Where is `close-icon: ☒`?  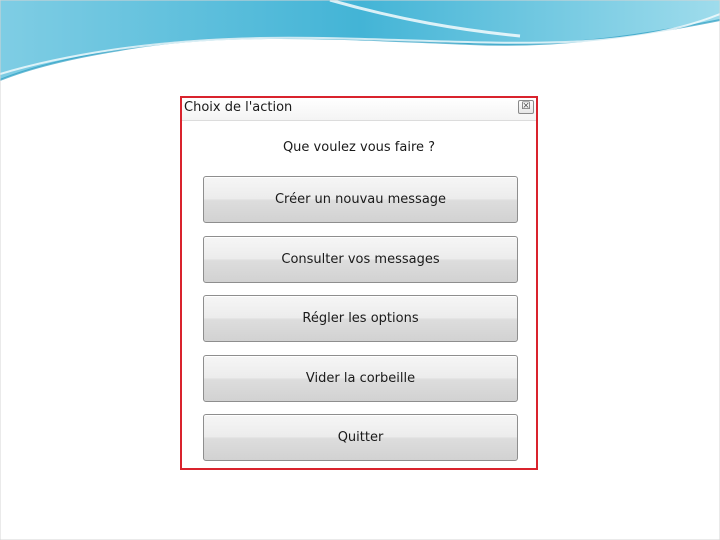 close-icon: ☒ is located at coordinates (526, 107).